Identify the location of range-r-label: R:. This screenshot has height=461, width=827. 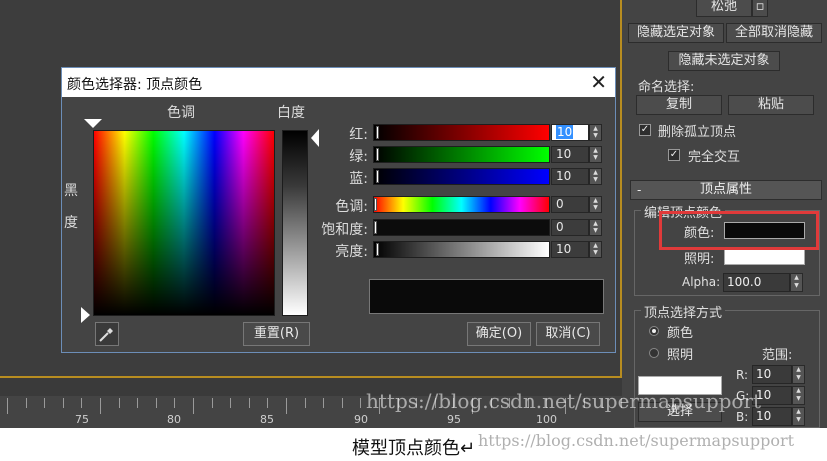
(742, 375).